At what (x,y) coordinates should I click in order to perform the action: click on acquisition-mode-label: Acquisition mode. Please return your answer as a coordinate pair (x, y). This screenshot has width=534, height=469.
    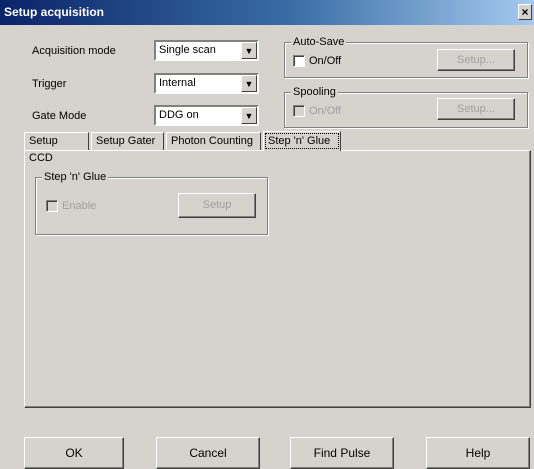
    Looking at the image, I should click on (74, 51).